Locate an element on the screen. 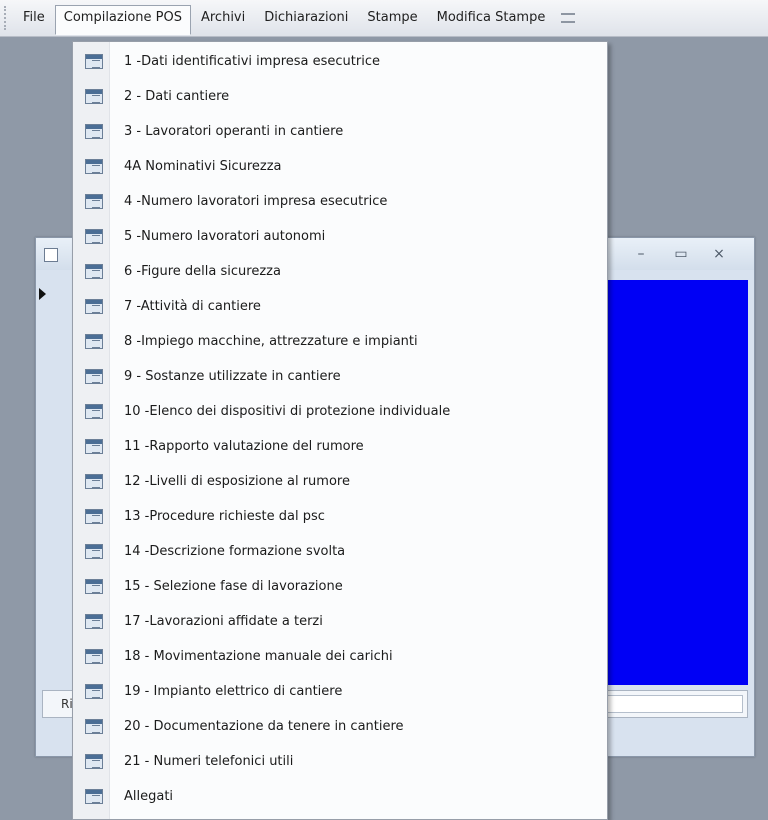 Image resolution: width=768 pixels, height=820 pixels. menu-item-nominativi-sicurezza: 4A Nominativi Sicurezza is located at coordinates (340, 166).